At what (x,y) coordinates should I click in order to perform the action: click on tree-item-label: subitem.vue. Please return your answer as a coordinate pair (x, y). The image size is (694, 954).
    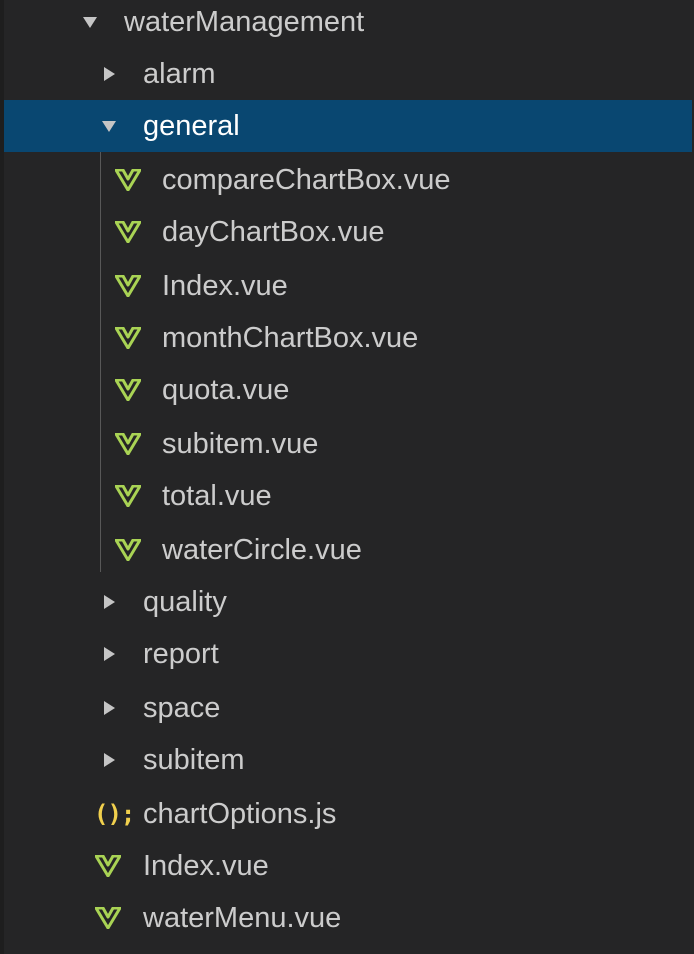
    Looking at the image, I should click on (240, 444).